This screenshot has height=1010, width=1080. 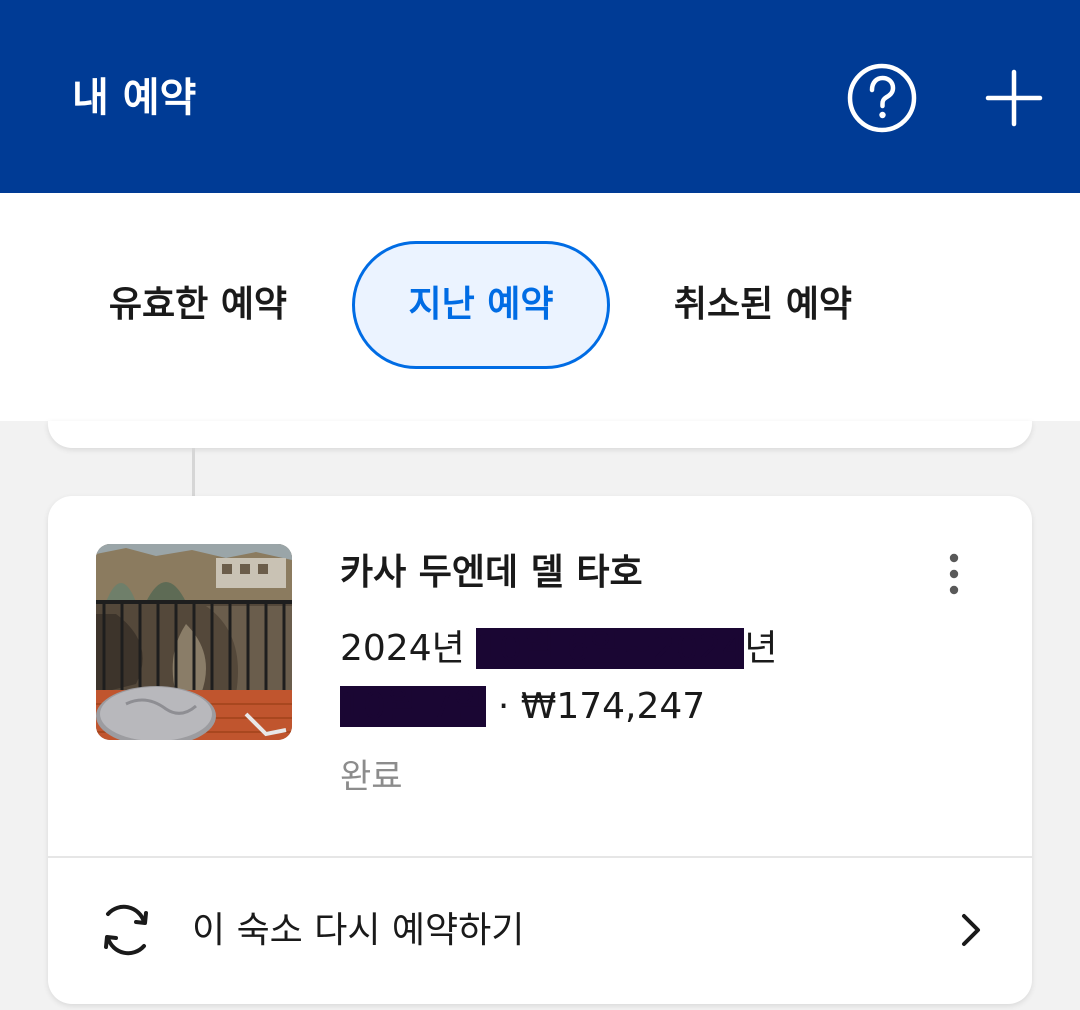 I want to click on chevron-wrap, so click(x=971, y=930).